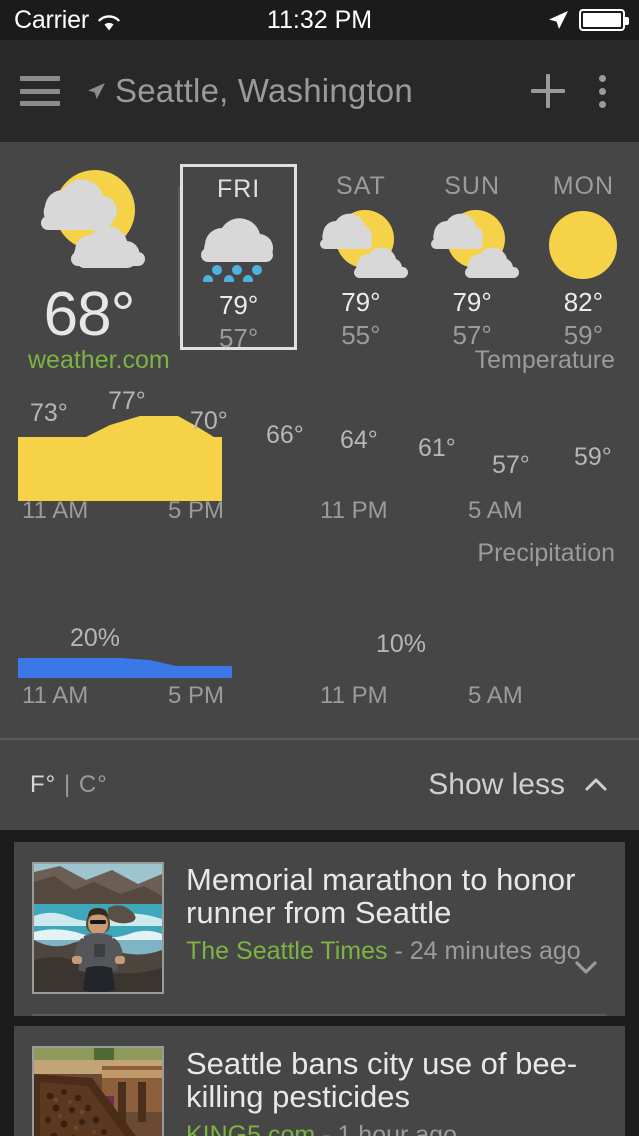  What do you see at coordinates (89, 314) in the screenshot?
I see `current-temperature: 68°` at bounding box center [89, 314].